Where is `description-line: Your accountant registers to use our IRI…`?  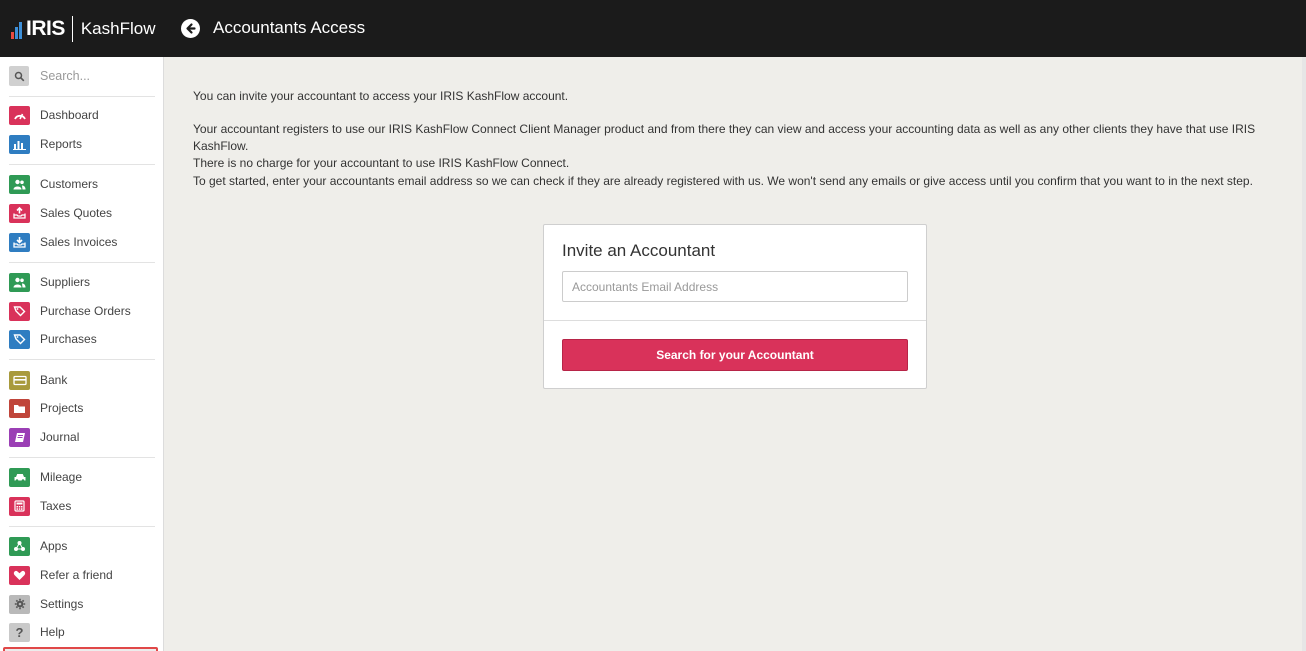
description-line: Your accountant registers to use our IRI… is located at coordinates (724, 137).